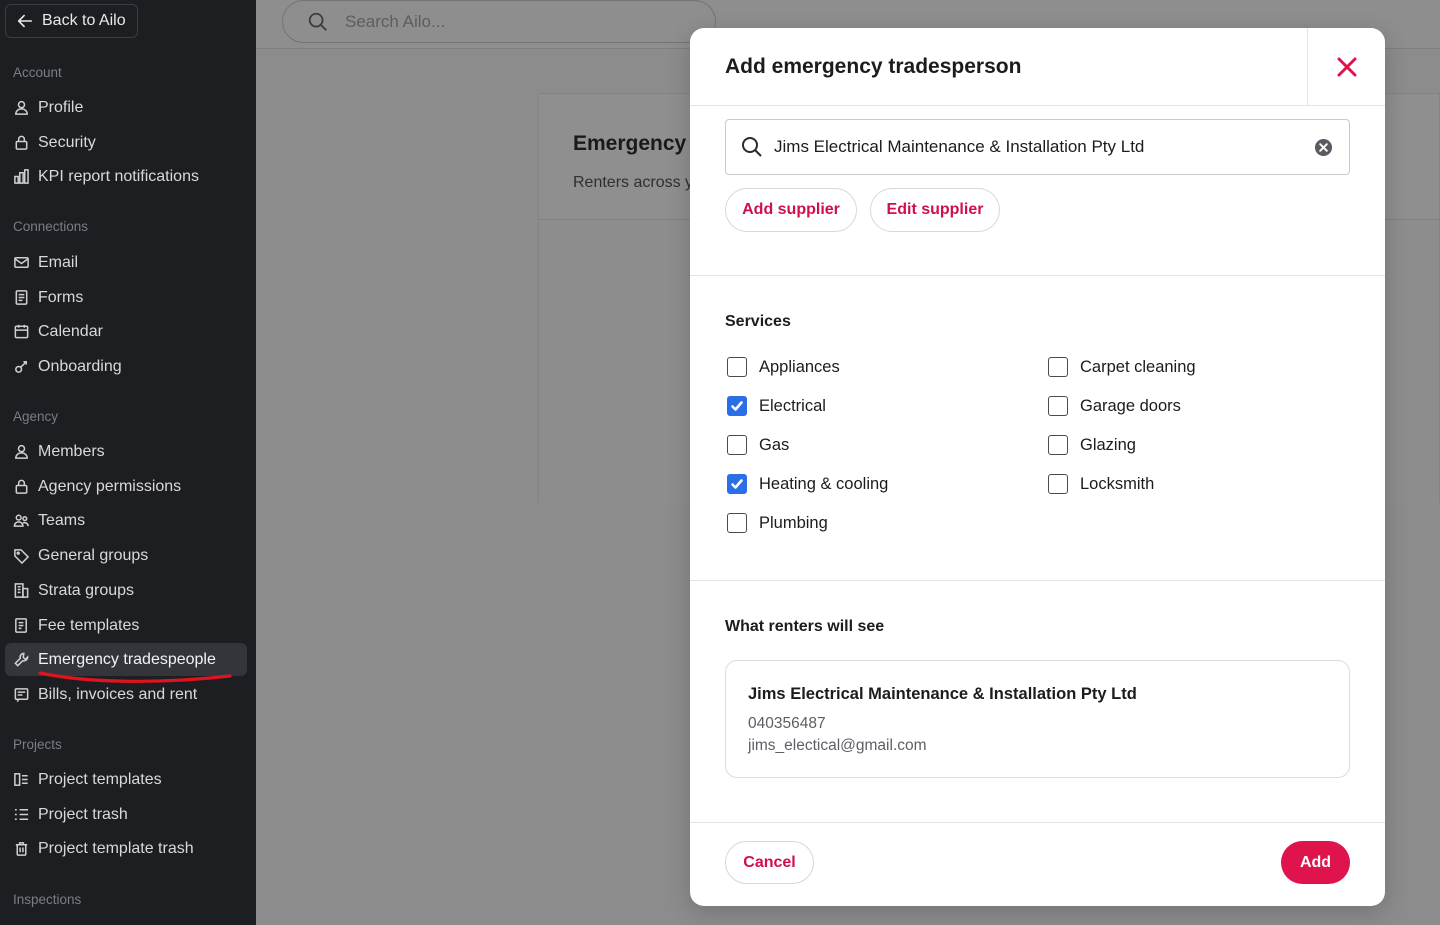 The width and height of the screenshot is (1440, 925). I want to click on card-subtitle: Renters across y, so click(633, 182).